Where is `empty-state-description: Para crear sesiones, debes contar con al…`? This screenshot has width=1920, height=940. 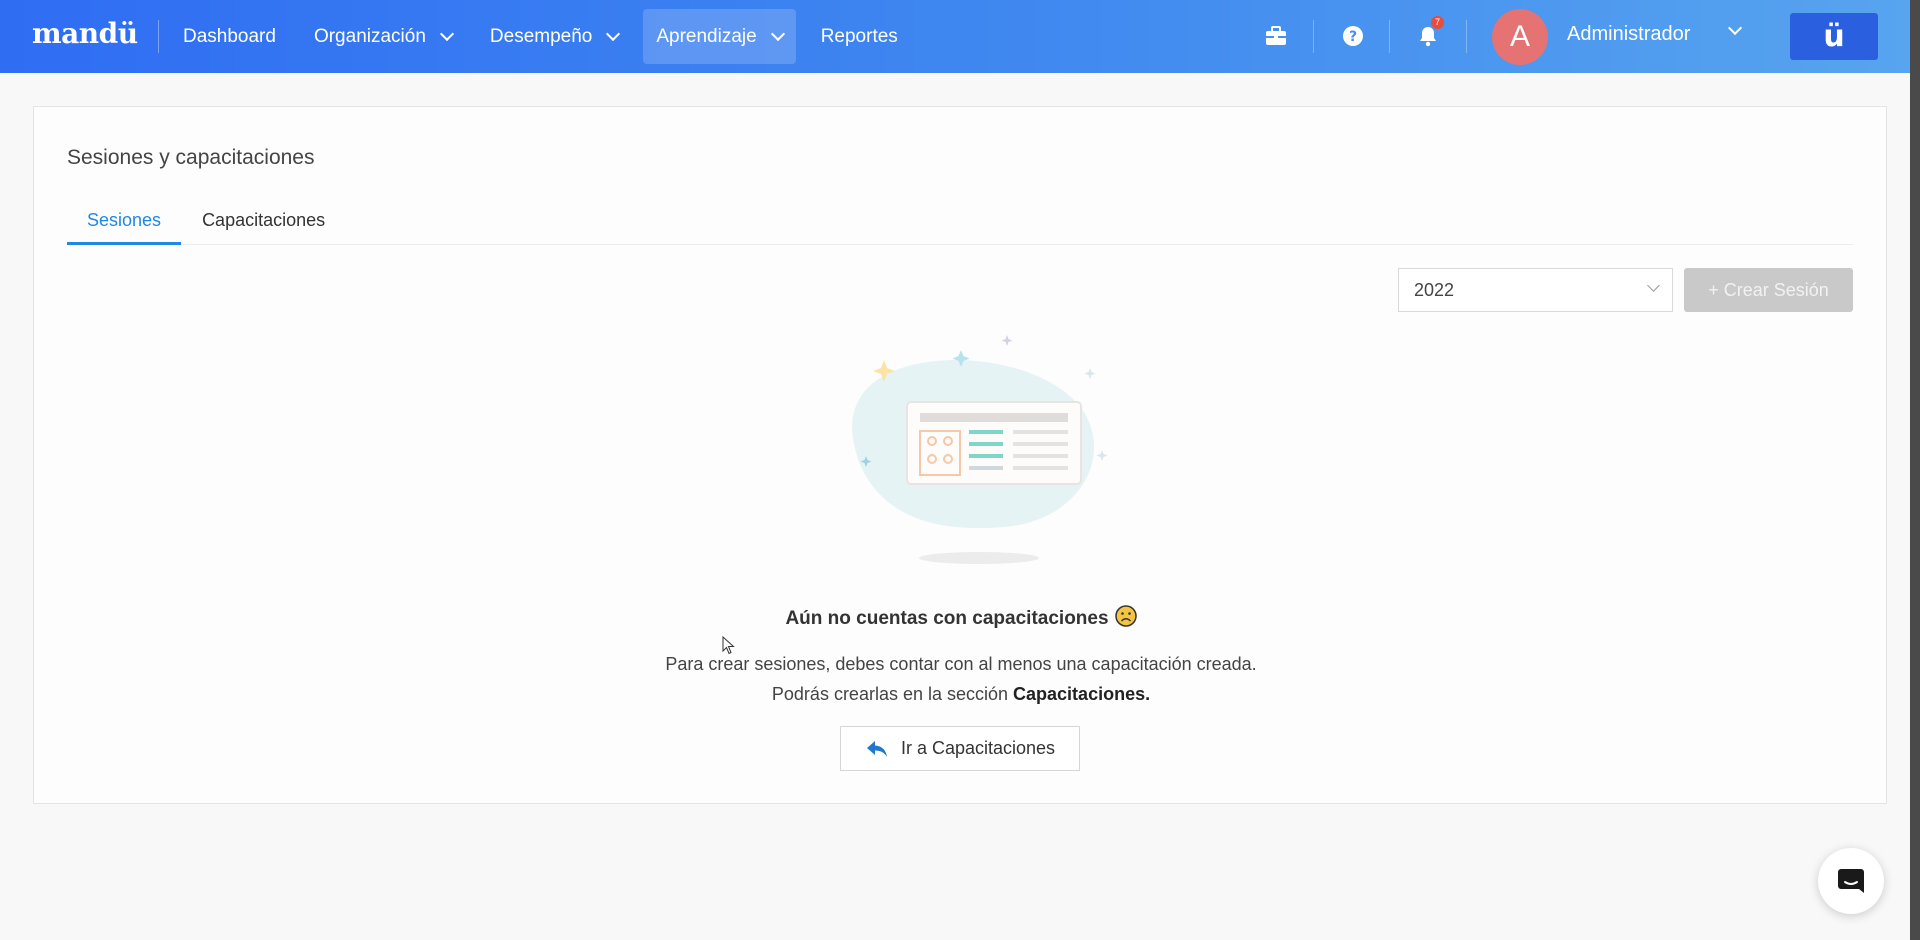
empty-state-description: Para crear sesiones, debes contar con al… is located at coordinates (961, 679).